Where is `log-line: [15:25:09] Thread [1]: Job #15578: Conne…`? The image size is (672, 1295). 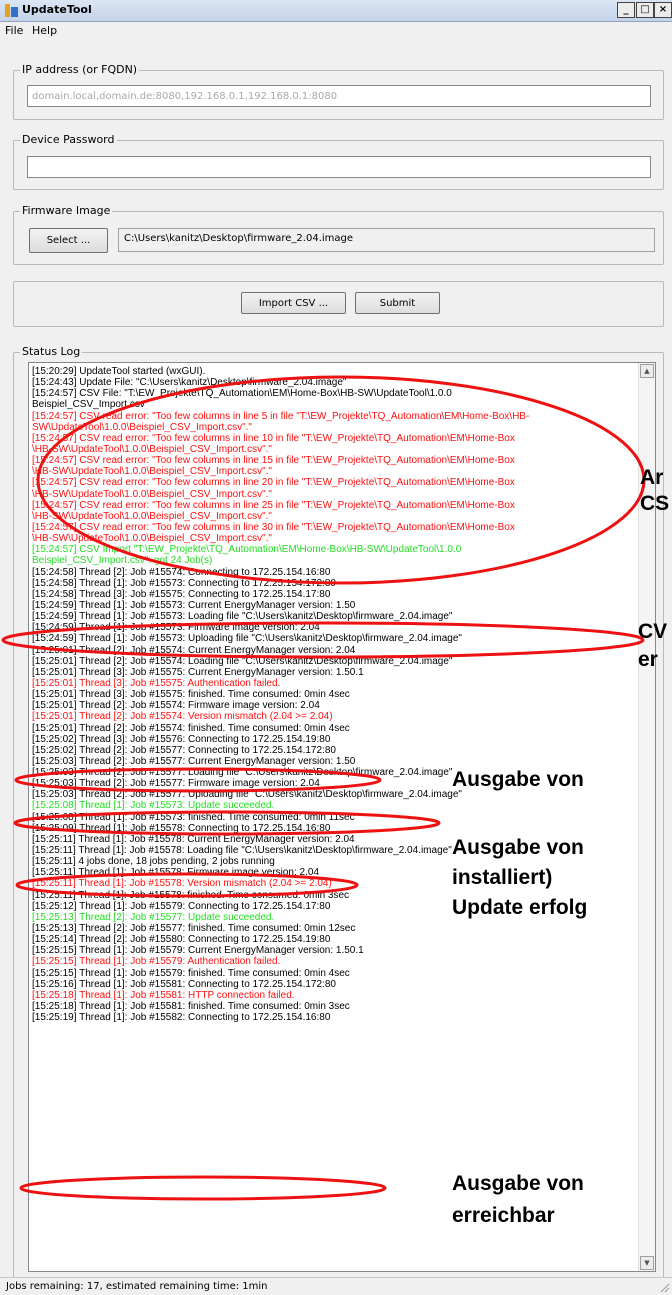
log-line: [15:25:09] Thread [1]: Job #15578: Conne… is located at coordinates (181, 828).